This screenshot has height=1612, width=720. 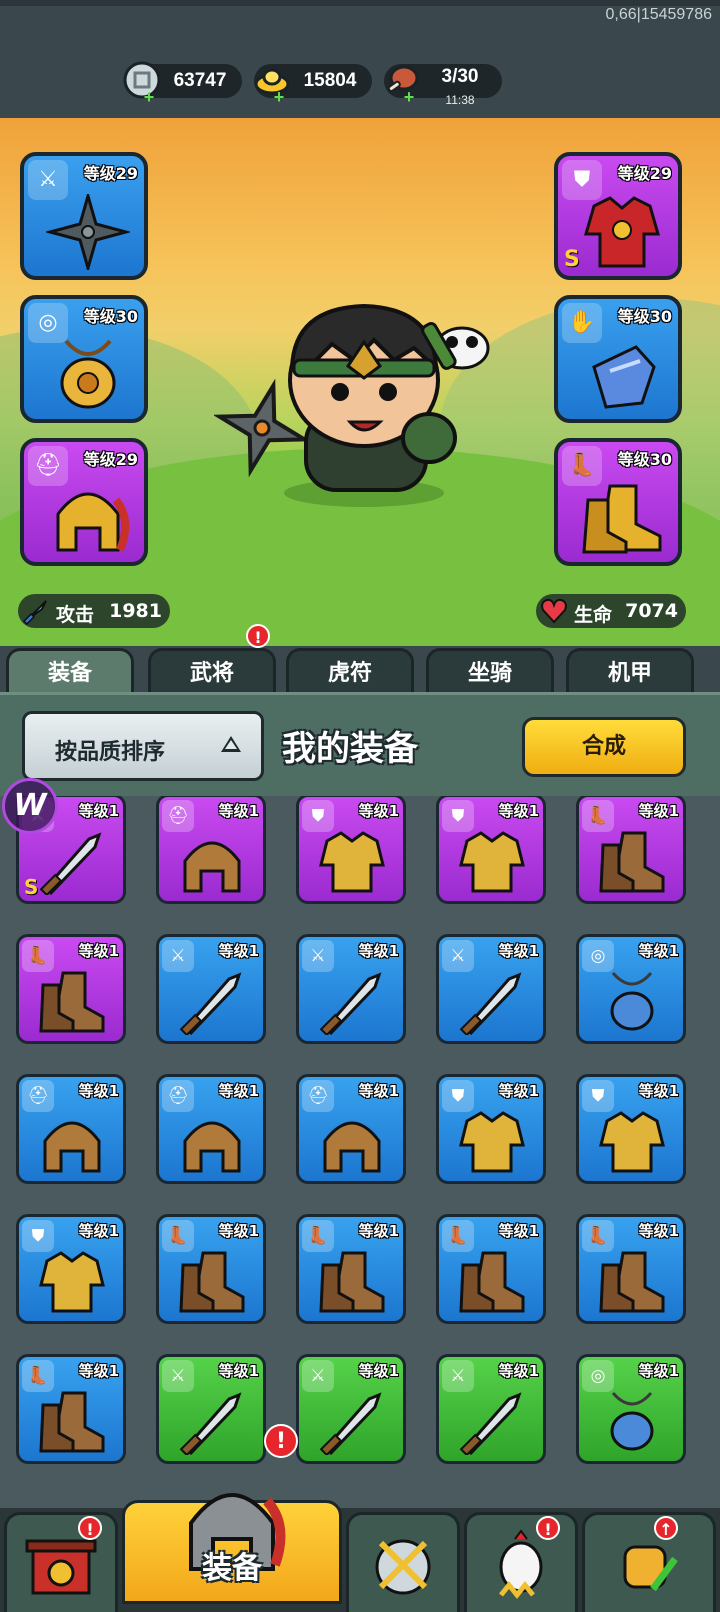 What do you see at coordinates (618, 216) in the screenshot?
I see `slot-armor: ⛊ 等级29 S` at bounding box center [618, 216].